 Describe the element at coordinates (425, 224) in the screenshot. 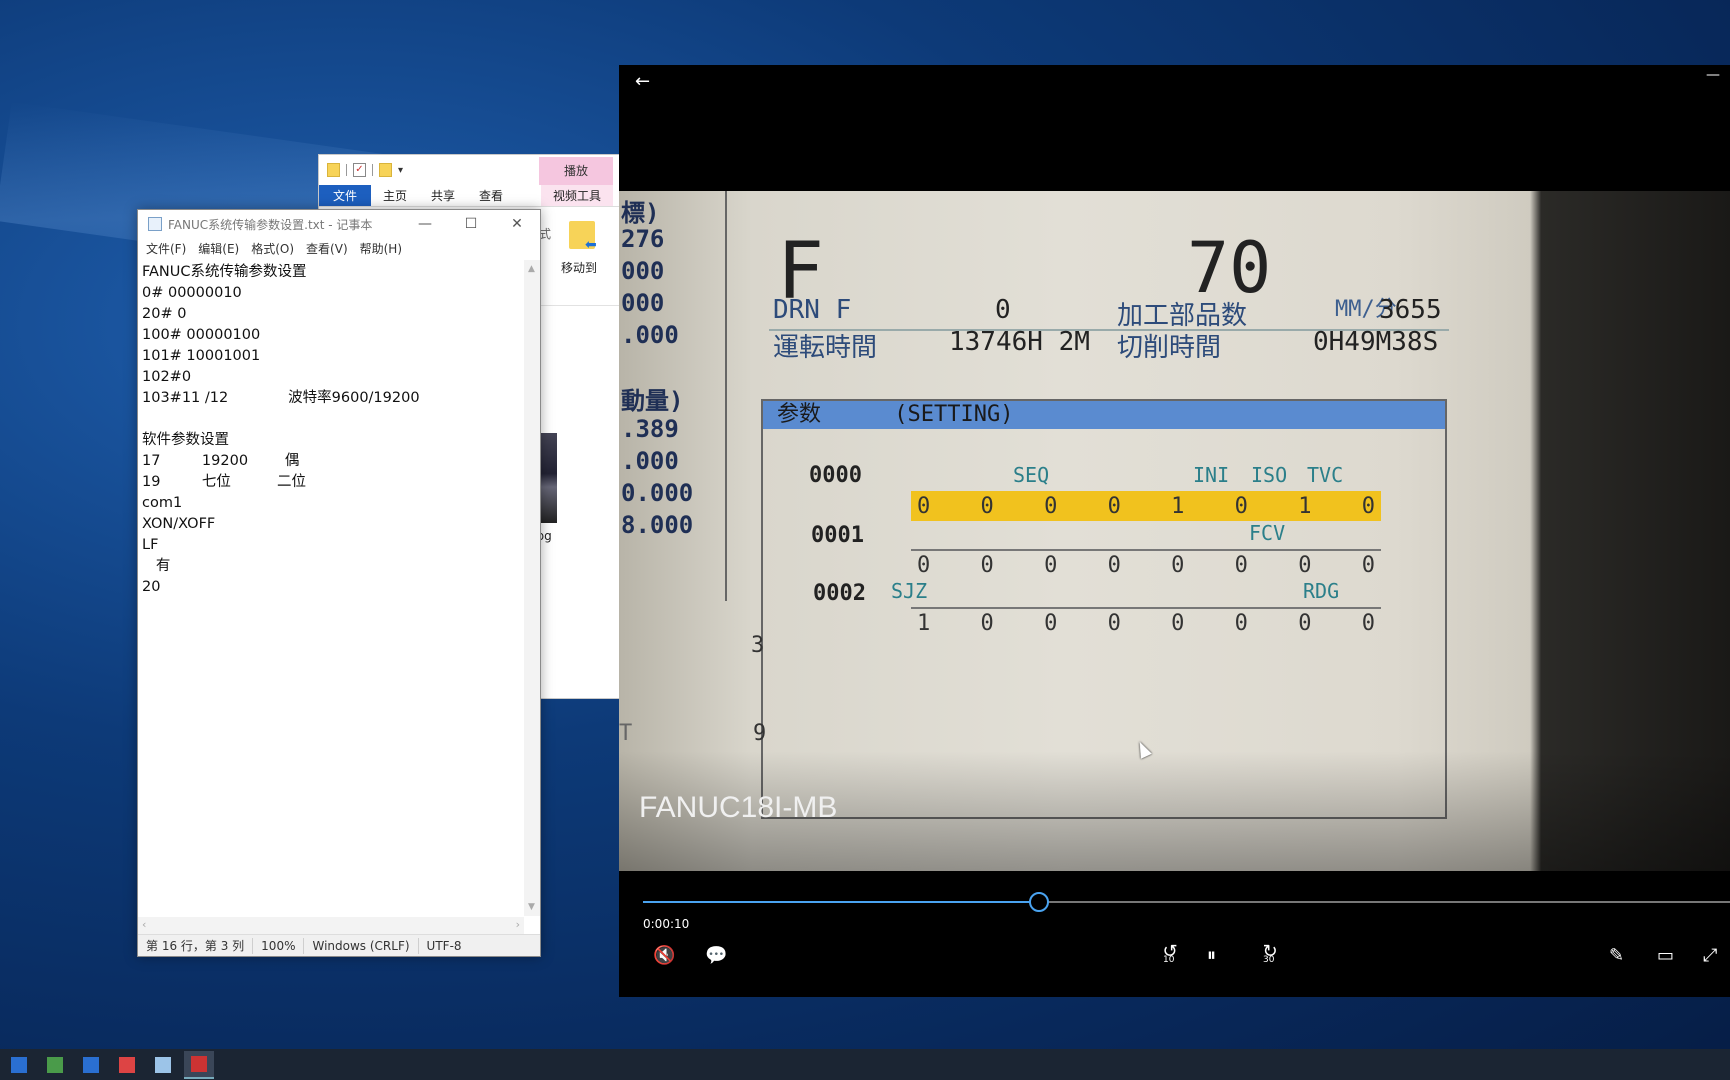

I see `minimize-button: —` at that location.